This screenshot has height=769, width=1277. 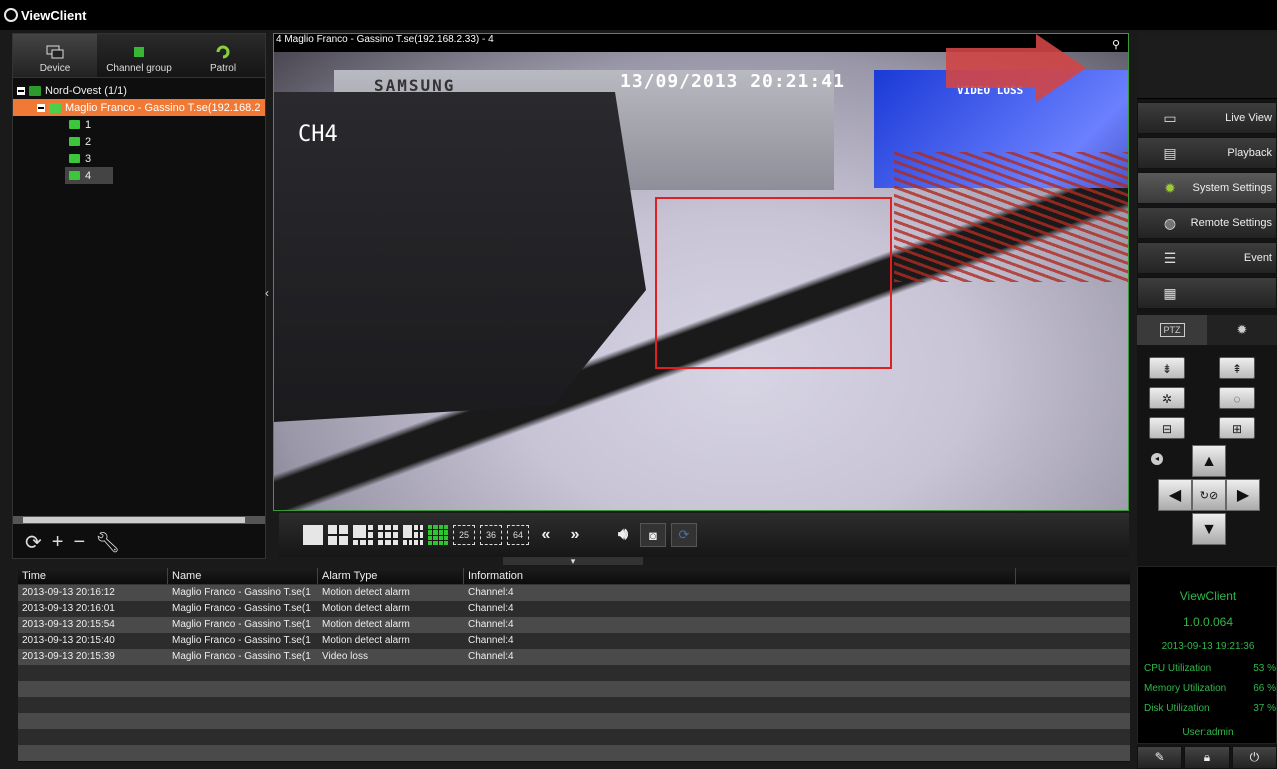 I want to click on scrollbar-thumb, so click(x=134, y=520).